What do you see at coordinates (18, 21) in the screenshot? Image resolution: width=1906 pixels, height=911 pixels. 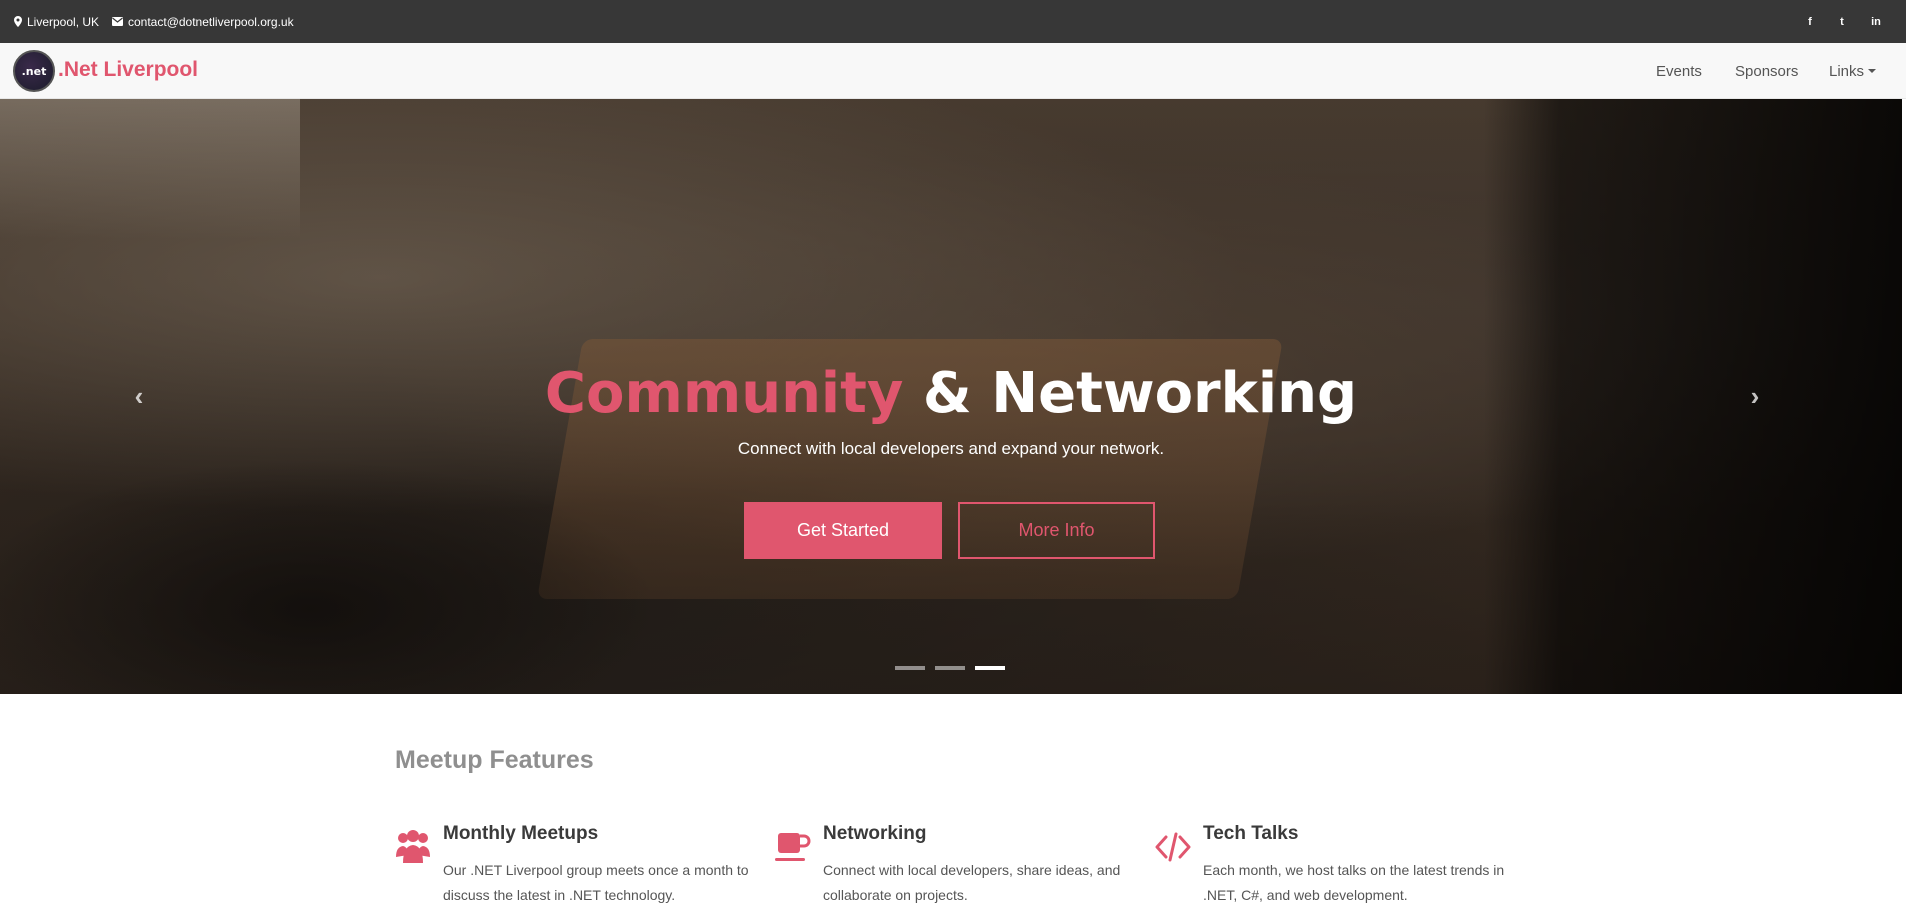 I see `map-marker-icon` at bounding box center [18, 21].